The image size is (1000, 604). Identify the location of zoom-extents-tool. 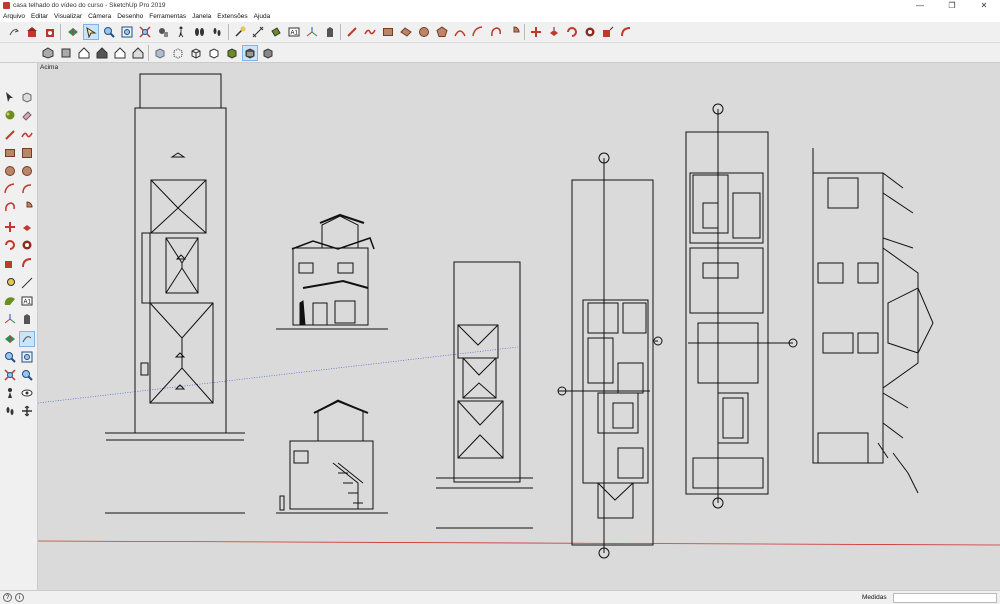
(10, 375).